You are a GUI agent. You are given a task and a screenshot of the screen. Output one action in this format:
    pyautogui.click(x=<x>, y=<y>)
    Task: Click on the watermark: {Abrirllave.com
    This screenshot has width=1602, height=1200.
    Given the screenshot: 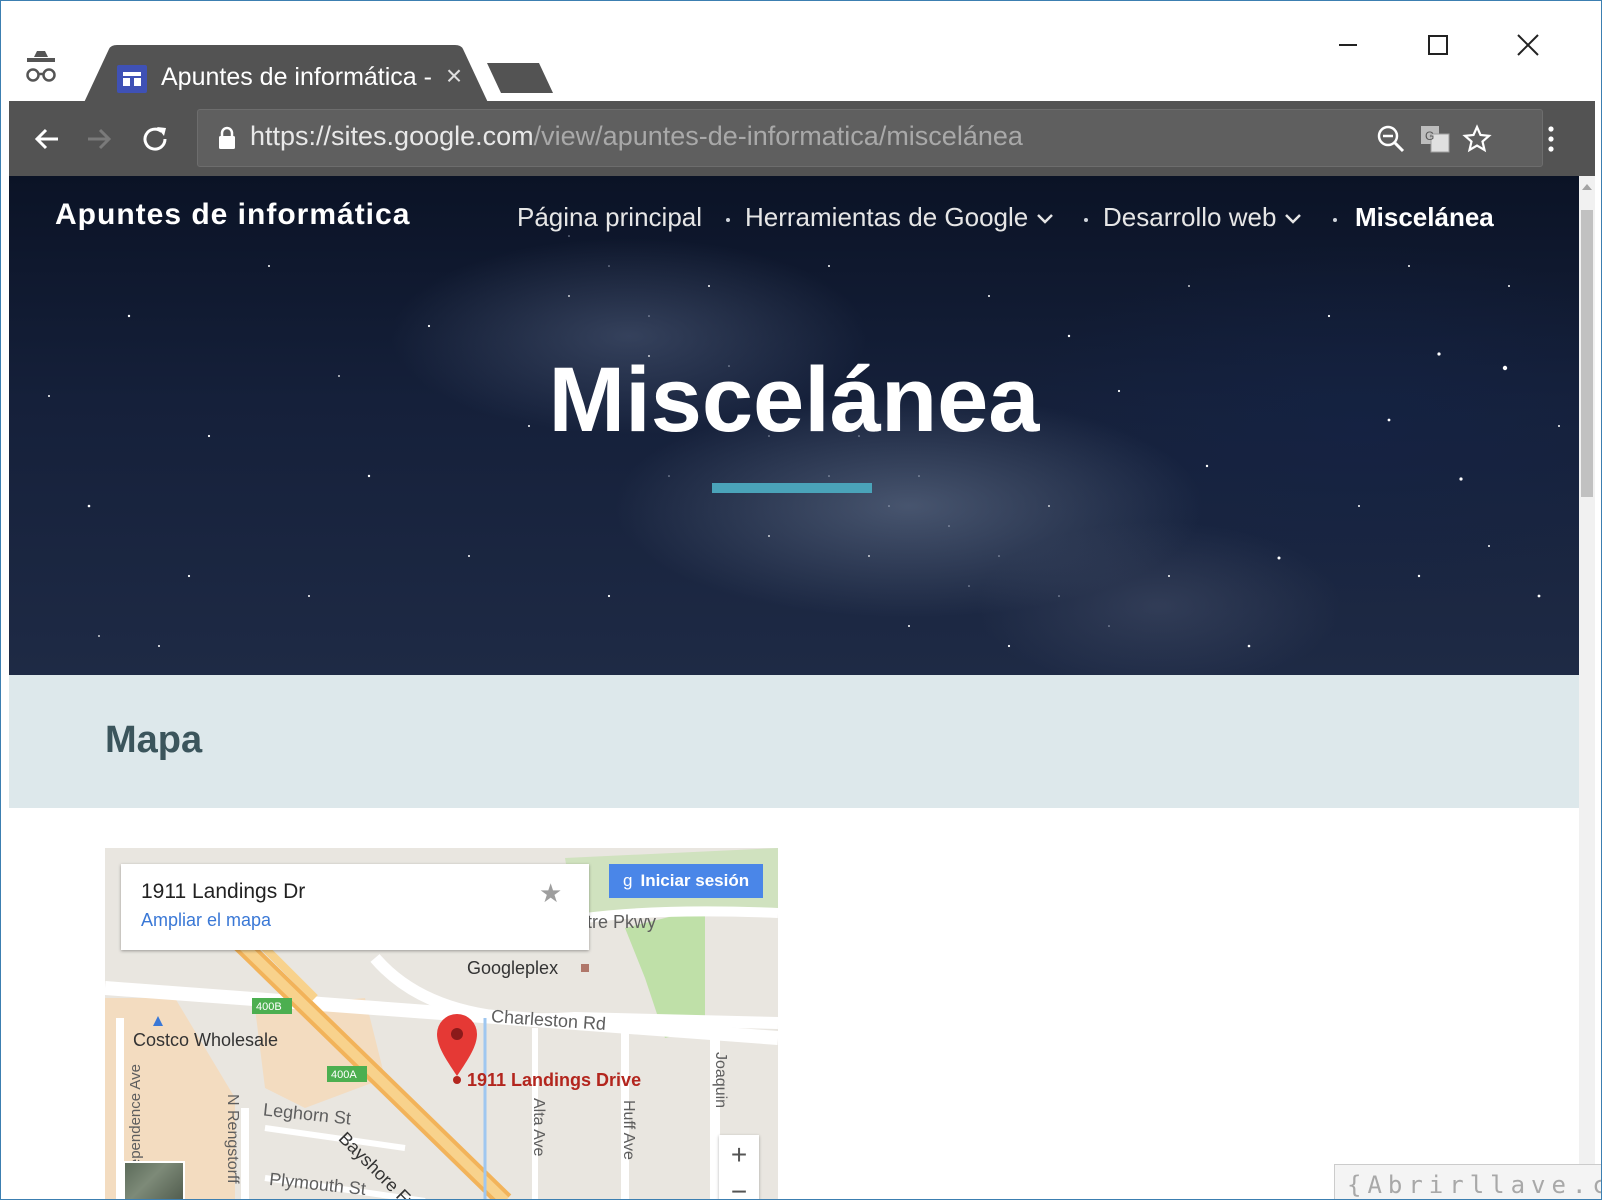 What is the action you would take?
    pyautogui.click(x=1467, y=1181)
    